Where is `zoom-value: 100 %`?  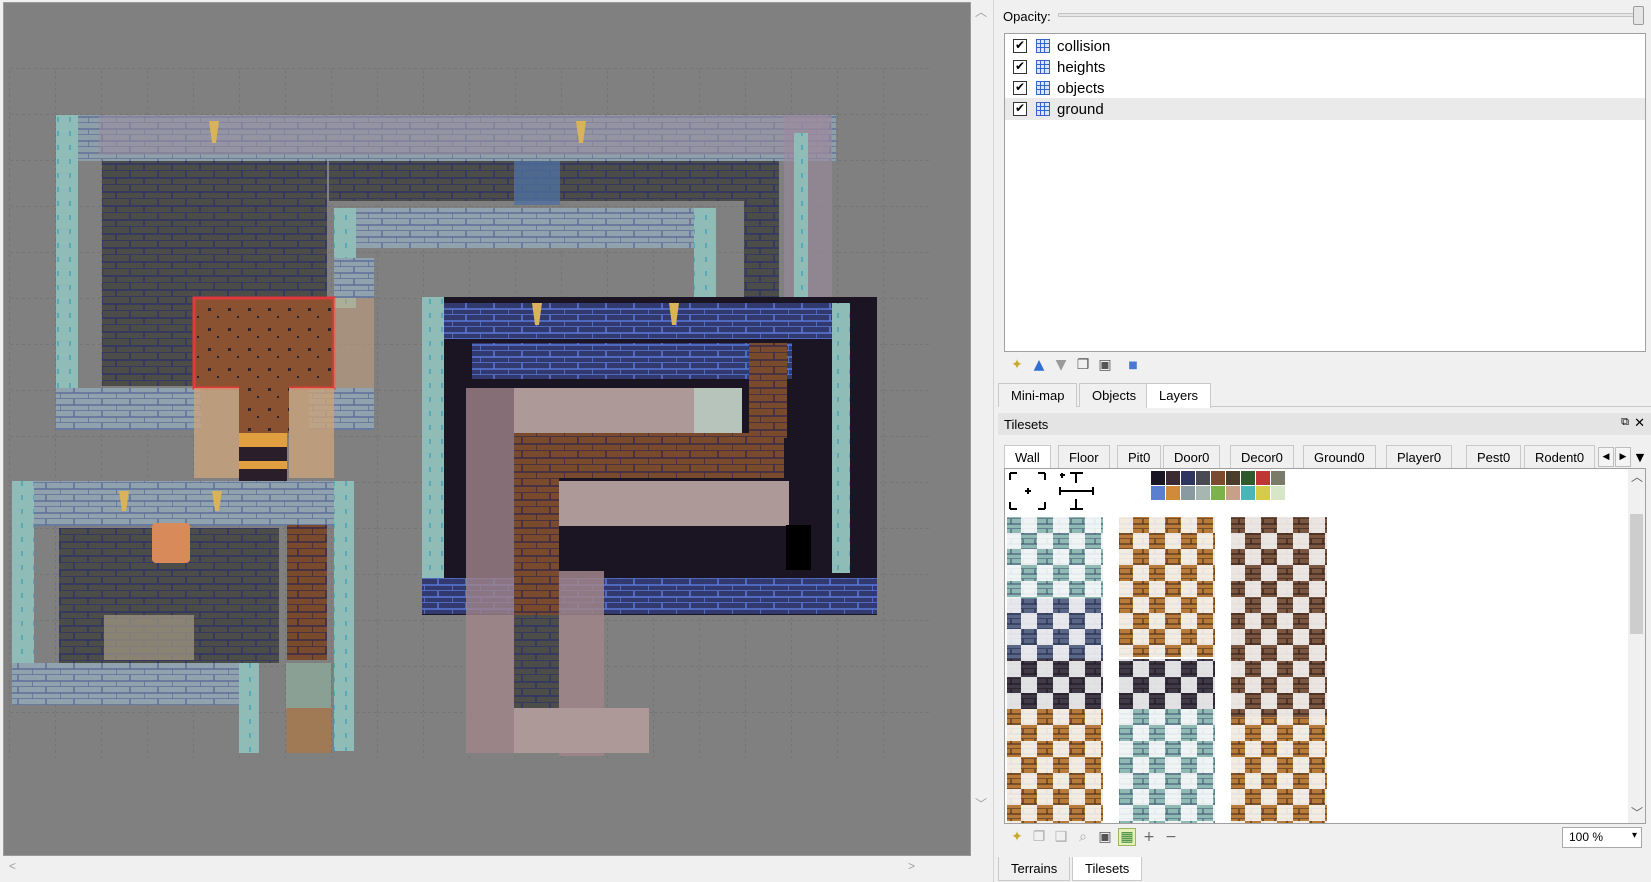 zoom-value: 100 % is located at coordinates (1586, 837).